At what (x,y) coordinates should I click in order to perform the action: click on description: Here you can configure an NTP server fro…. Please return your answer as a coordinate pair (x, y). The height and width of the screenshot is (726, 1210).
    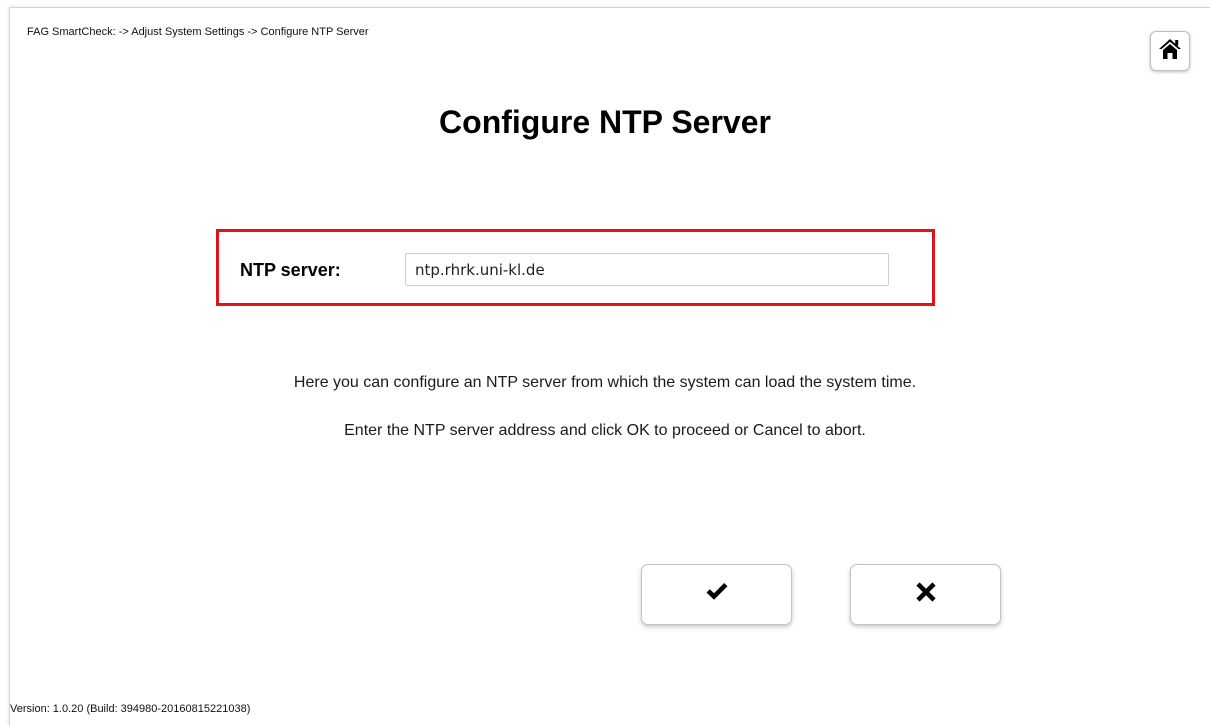
    Looking at the image, I should click on (605, 406).